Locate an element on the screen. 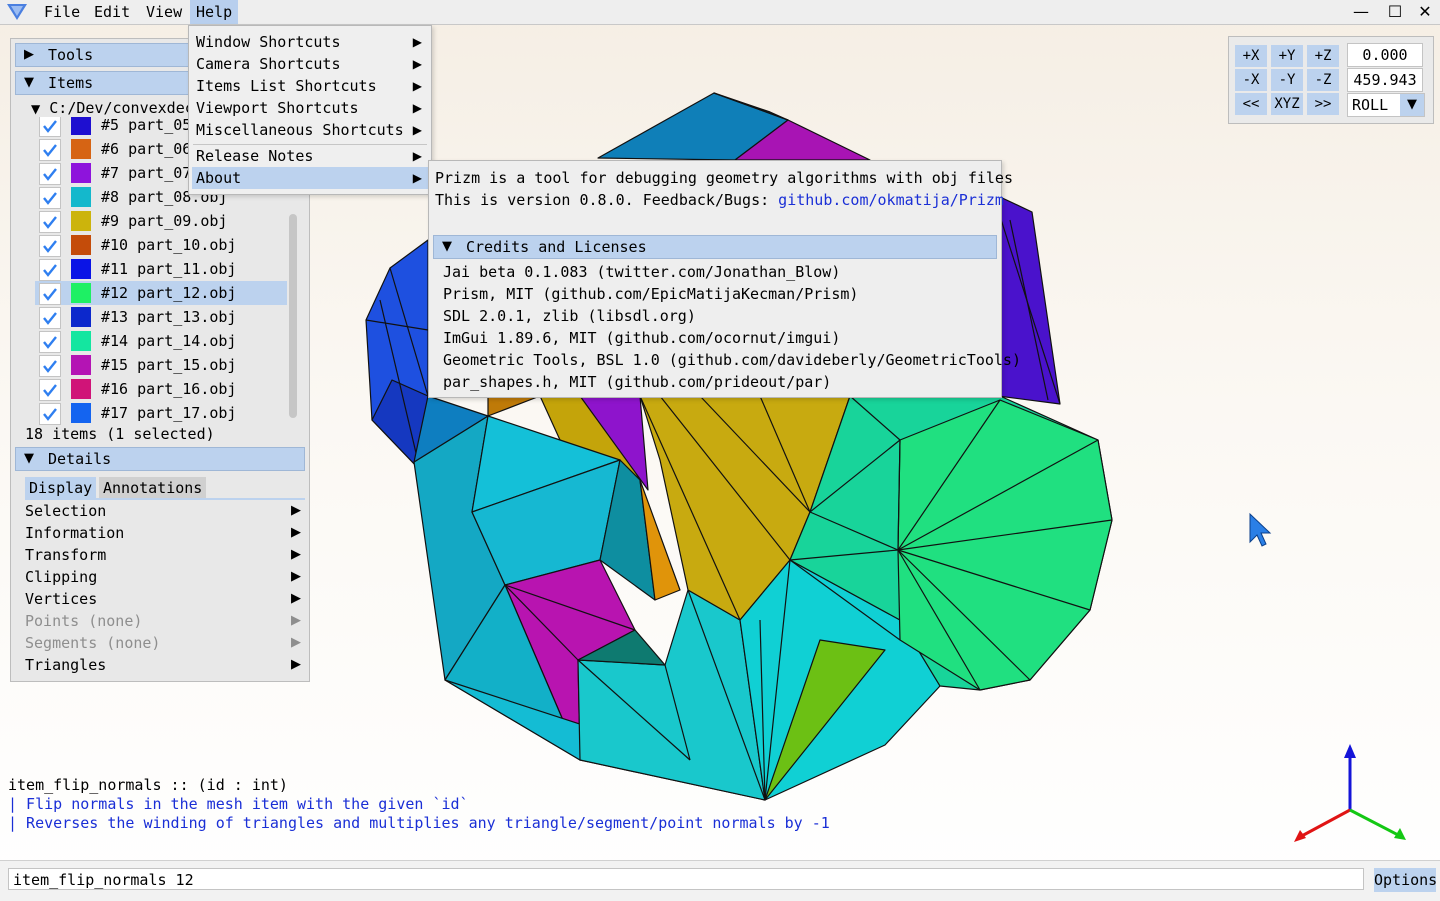  credits-header: ▼ Credits and Licenses is located at coordinates (715, 247).